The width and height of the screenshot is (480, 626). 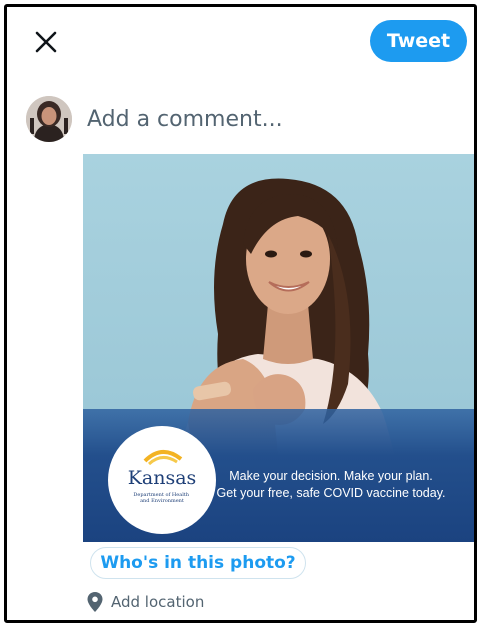 I want to click on campaign-caption-line1: Make your decision. Make your plan., so click(x=331, y=476).